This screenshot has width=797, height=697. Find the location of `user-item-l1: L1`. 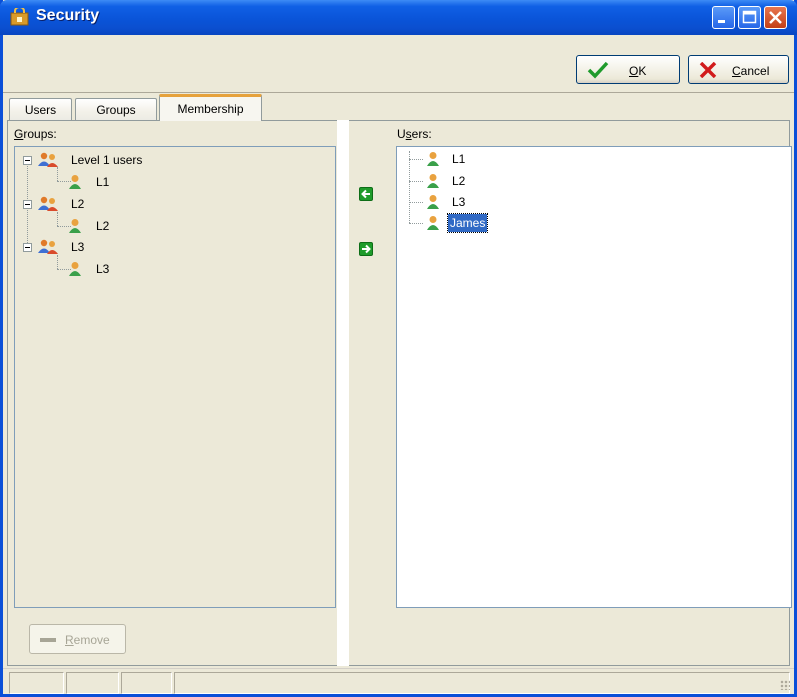

user-item-l1: L1 is located at coordinates (475, 159).